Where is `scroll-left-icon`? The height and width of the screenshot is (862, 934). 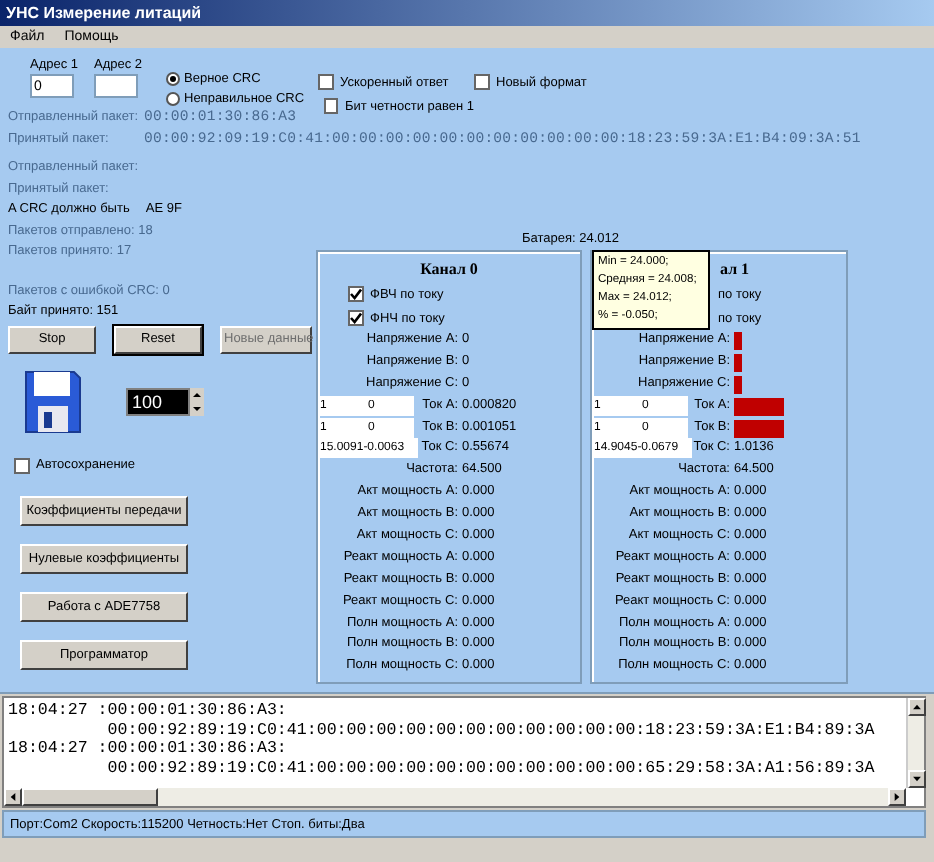 scroll-left-icon is located at coordinates (13, 797).